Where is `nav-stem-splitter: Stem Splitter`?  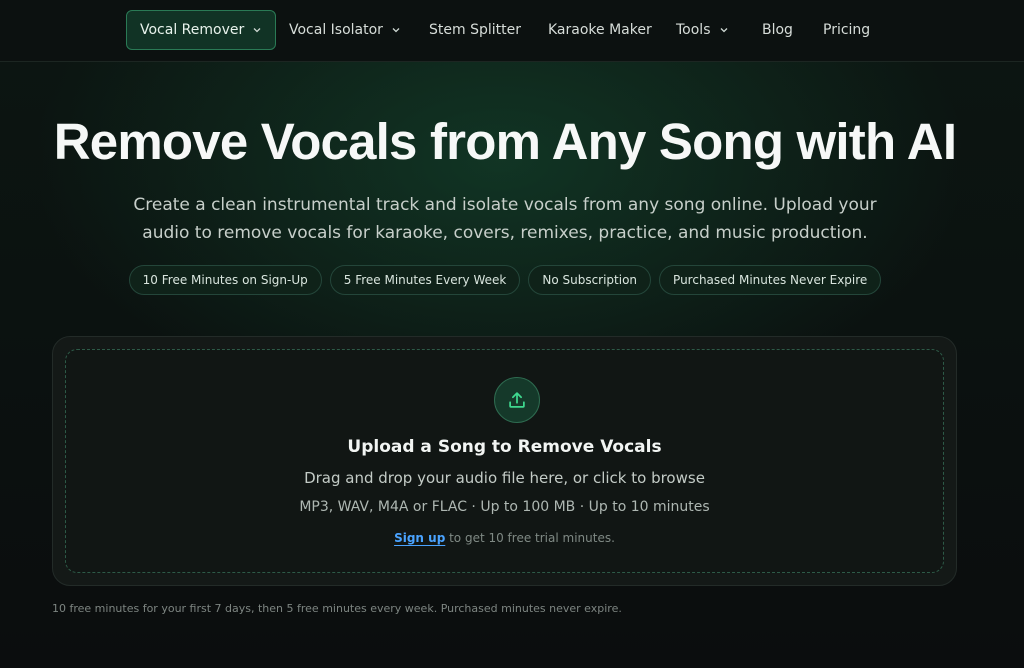
nav-stem-splitter: Stem Splitter is located at coordinates (475, 30).